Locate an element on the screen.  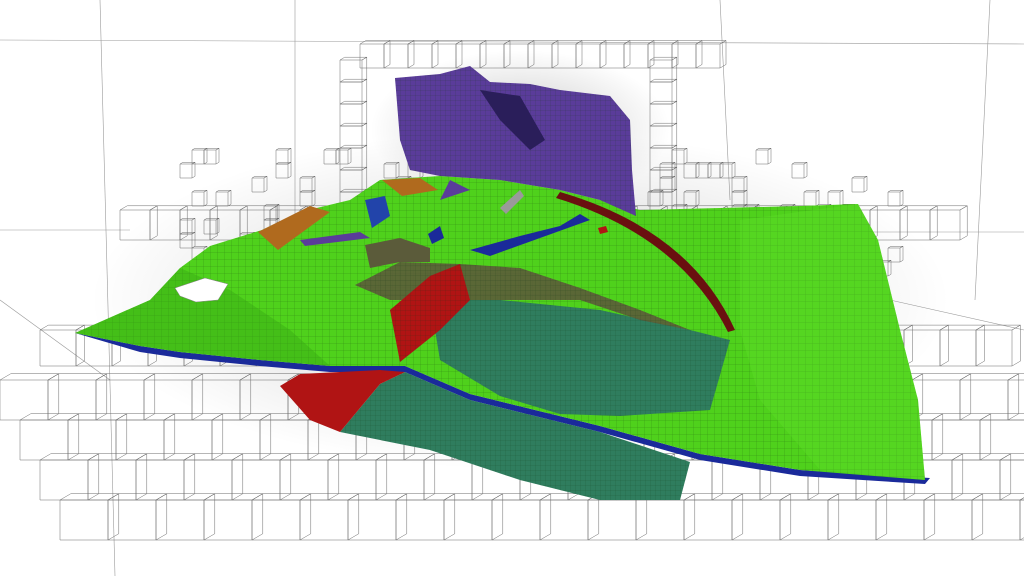
grid-line is located at coordinates (982, 150).